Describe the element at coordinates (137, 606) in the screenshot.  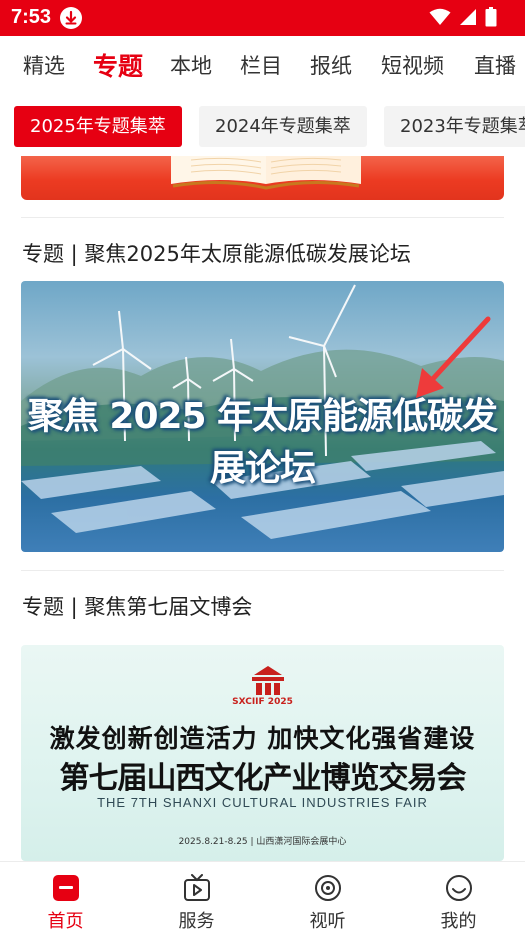
I see `card-title: 专题 | 聚焦第七届文博会` at that location.